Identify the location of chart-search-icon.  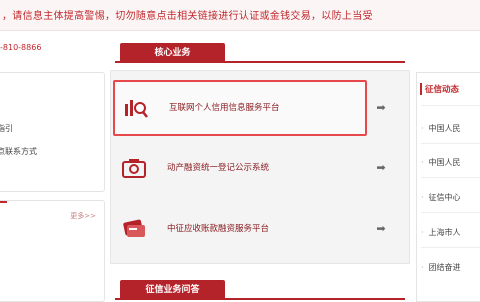
(136, 109).